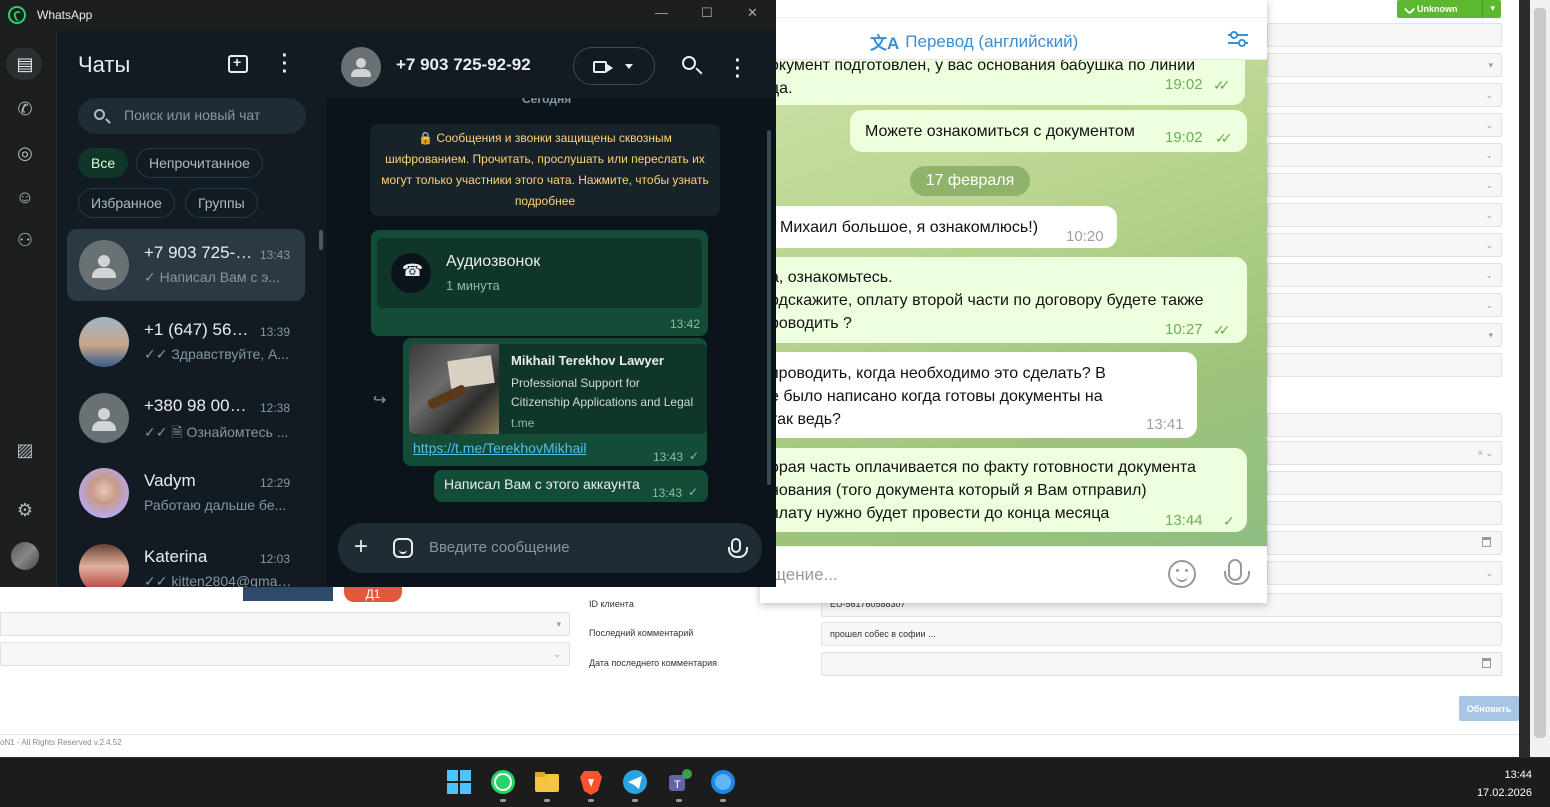 This screenshot has width=1550, height=807. I want to click on message-time: 13:43, so click(668, 457).